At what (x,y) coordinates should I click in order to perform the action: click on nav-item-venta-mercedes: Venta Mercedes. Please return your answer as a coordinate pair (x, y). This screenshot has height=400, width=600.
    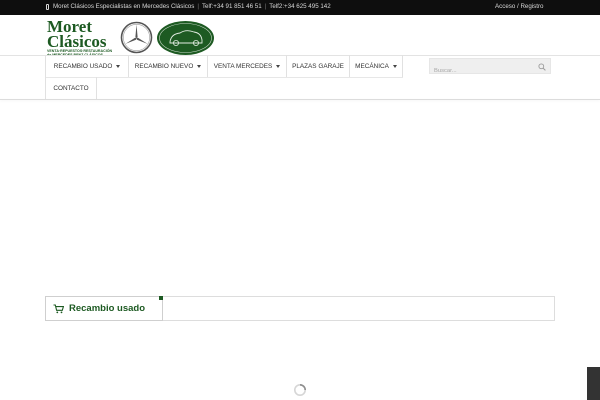
    Looking at the image, I should click on (246, 66).